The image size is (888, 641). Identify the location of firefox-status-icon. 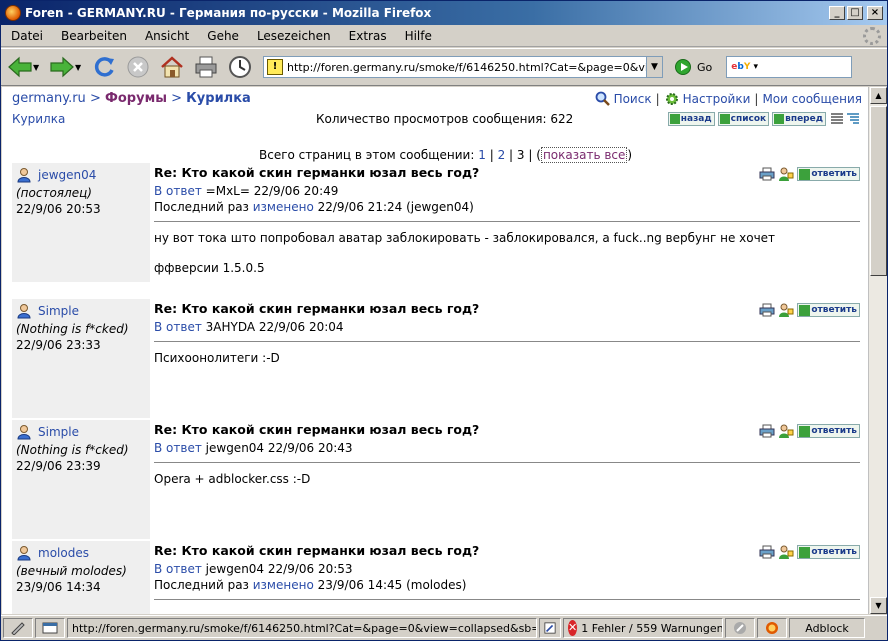
(772, 628).